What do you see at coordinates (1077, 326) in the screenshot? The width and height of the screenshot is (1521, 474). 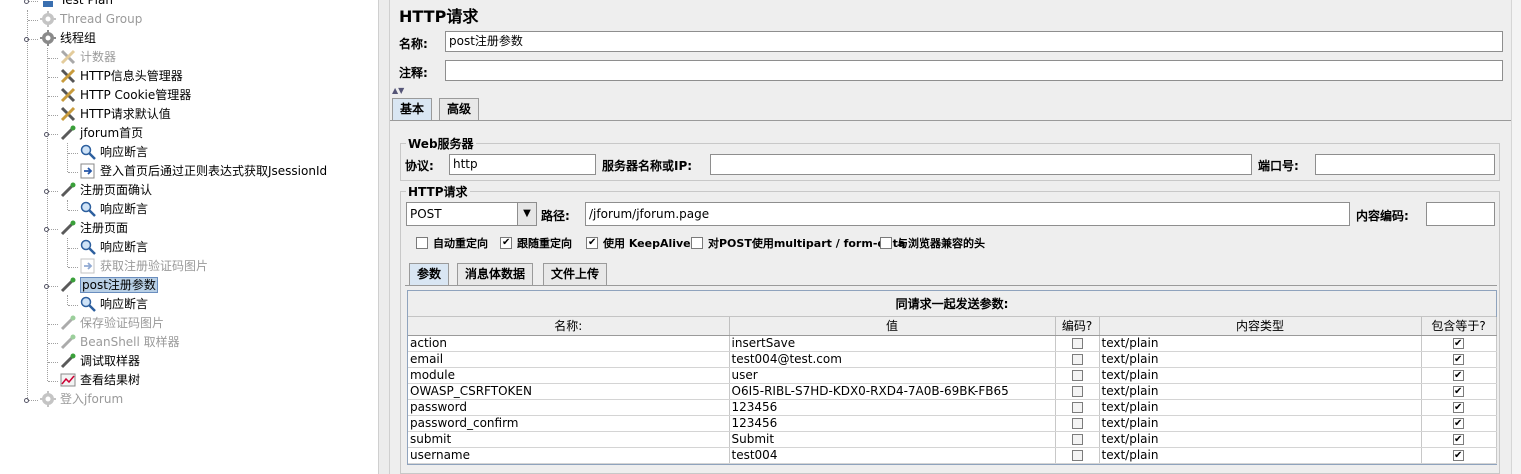 I see `column-header-encode: 编码?` at bounding box center [1077, 326].